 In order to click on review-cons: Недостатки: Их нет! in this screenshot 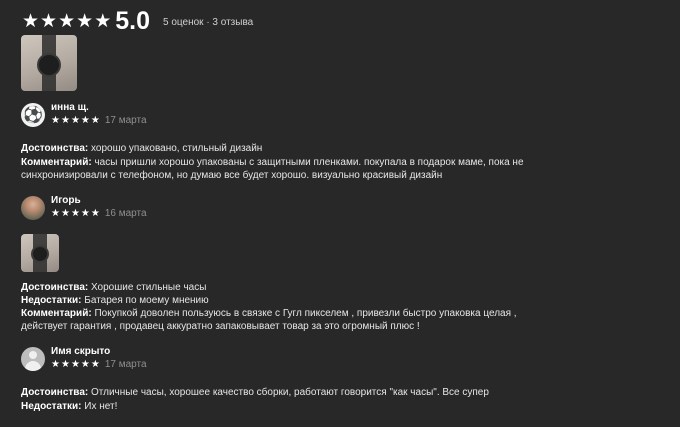, I will do `click(69, 406)`.